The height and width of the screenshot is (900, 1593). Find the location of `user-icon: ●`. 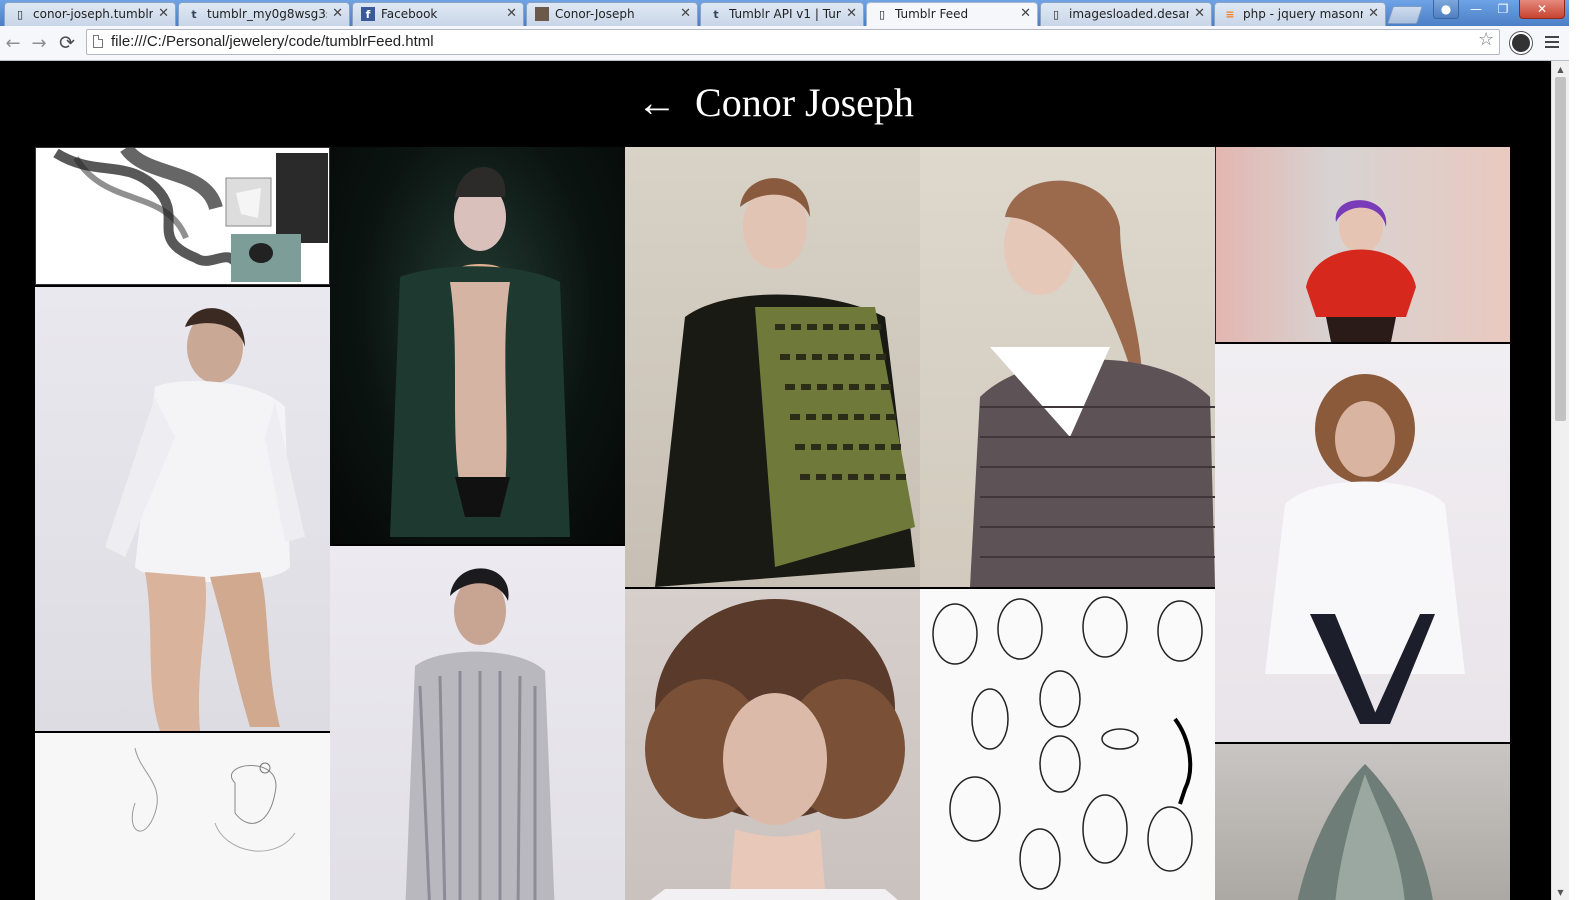

user-icon: ● is located at coordinates (1446, 9).